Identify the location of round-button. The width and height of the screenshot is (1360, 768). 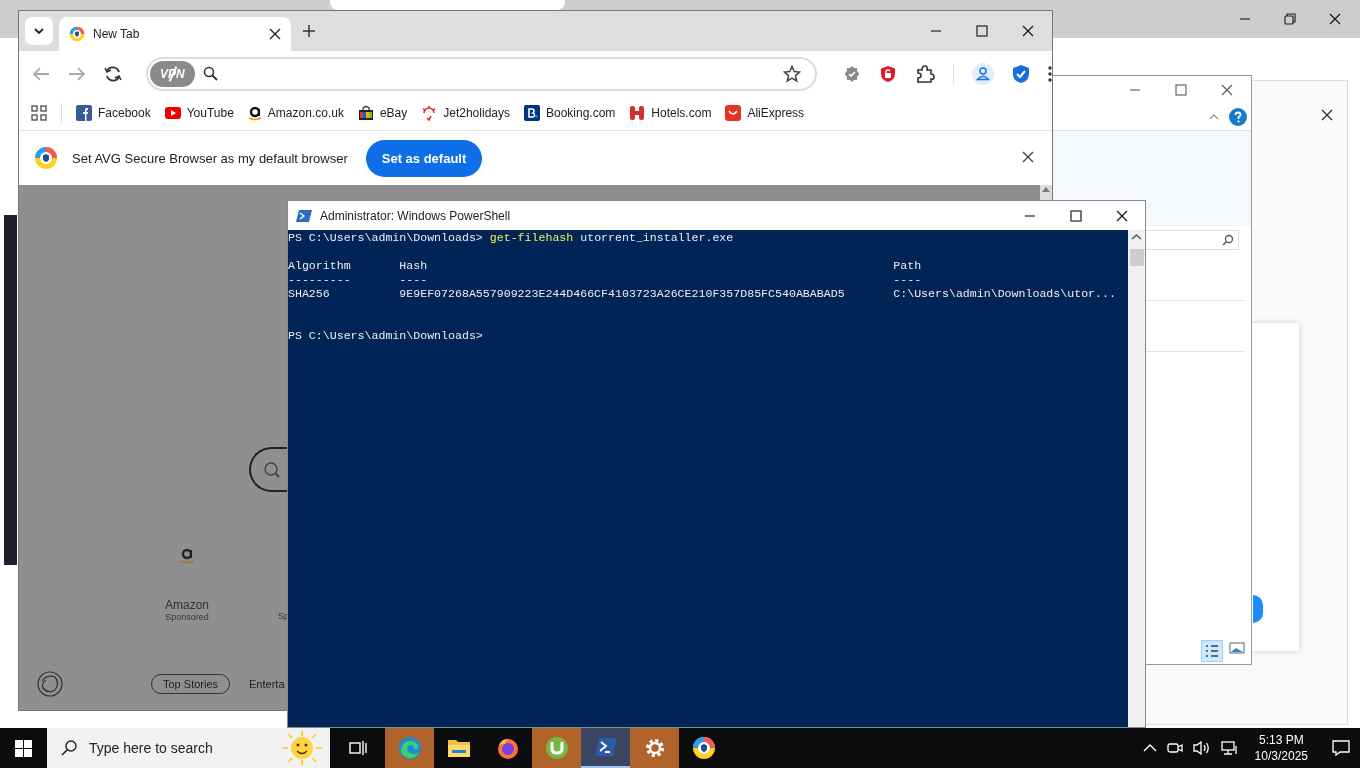
(1258, 609).